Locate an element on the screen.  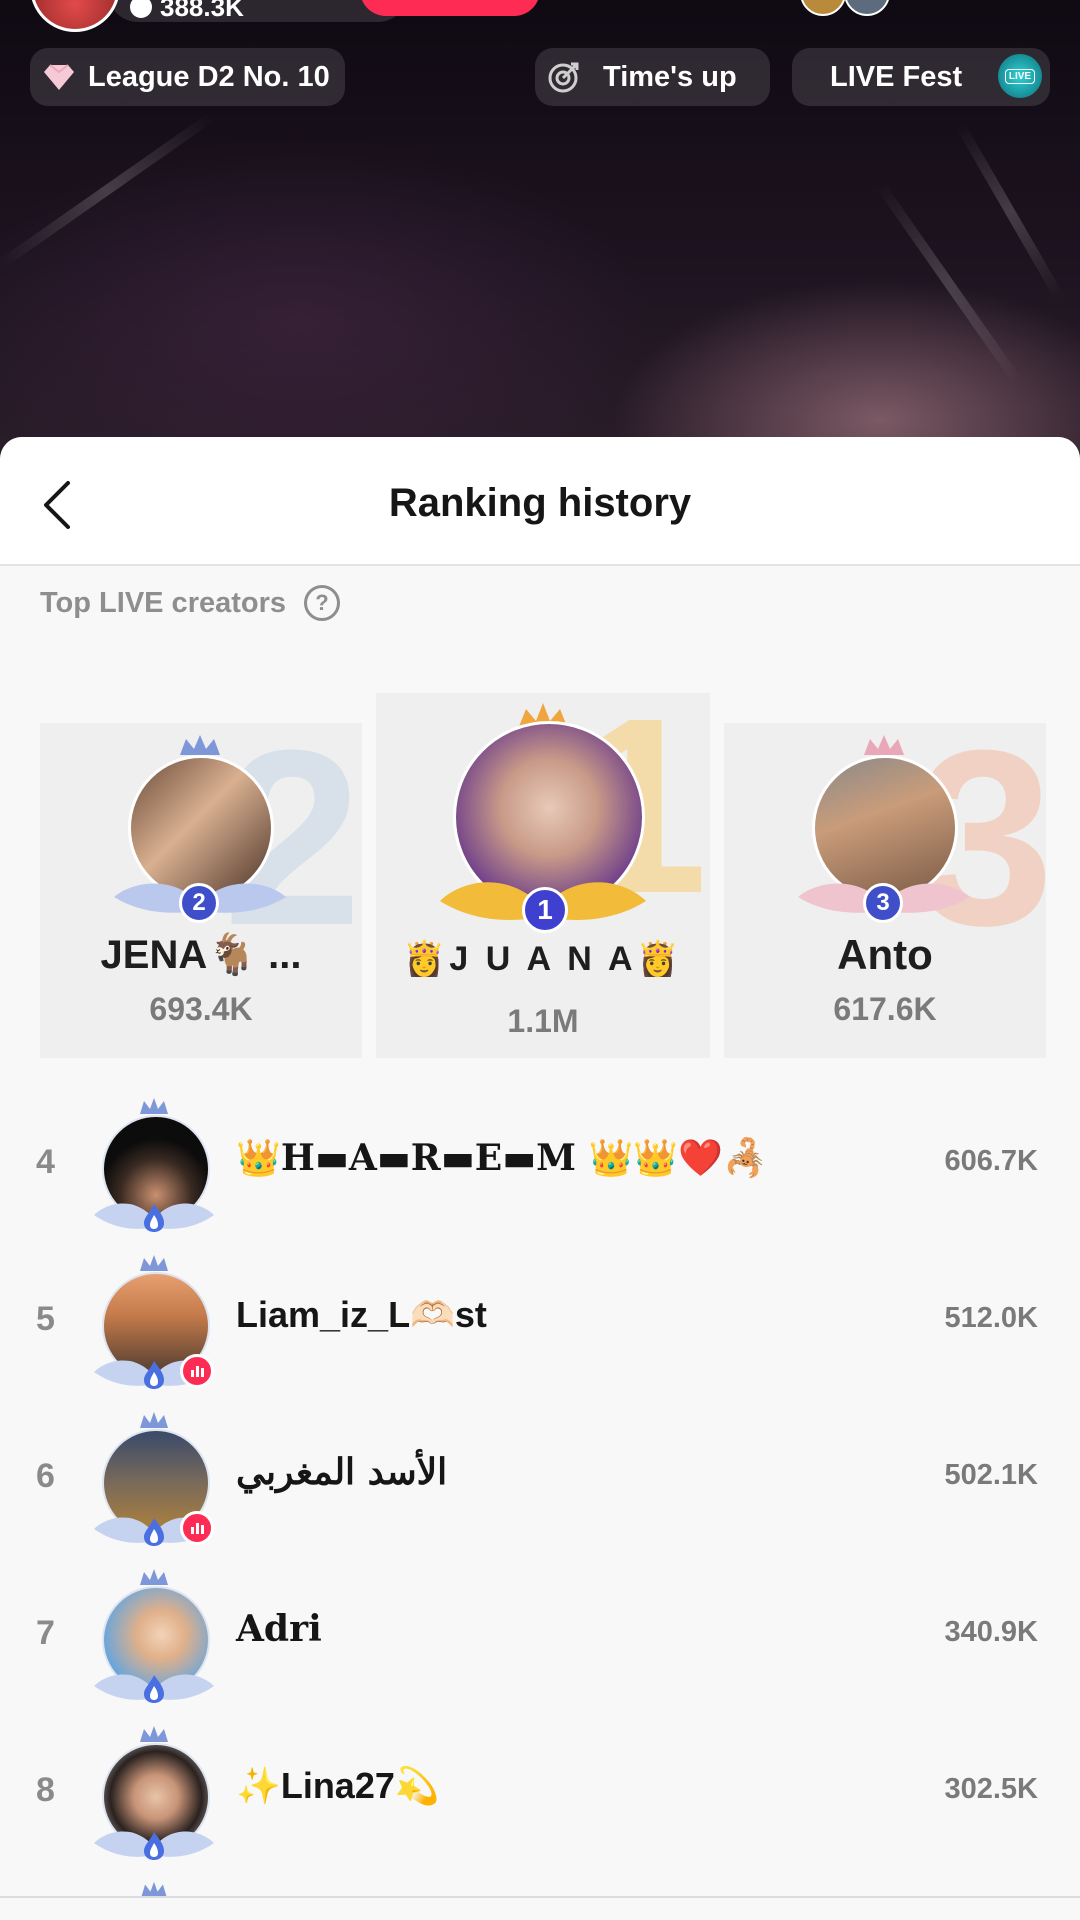
podium-score: 693.4K is located at coordinates (201, 1009).